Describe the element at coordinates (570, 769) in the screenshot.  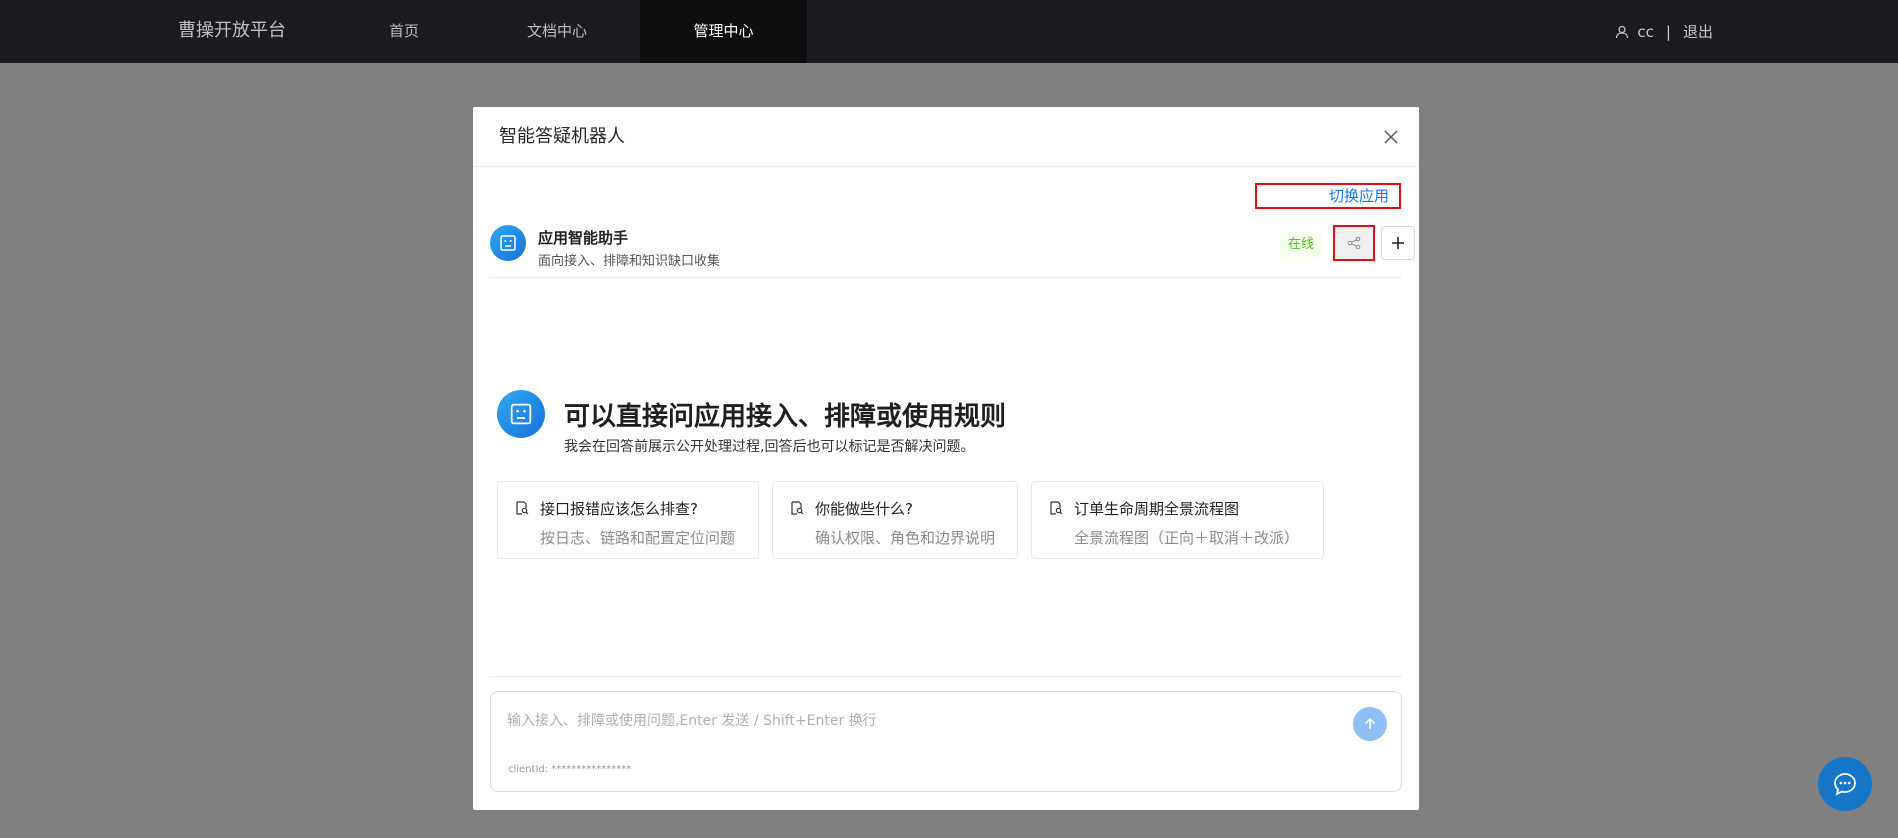
I see `client-id-label: clientId: ****************` at that location.